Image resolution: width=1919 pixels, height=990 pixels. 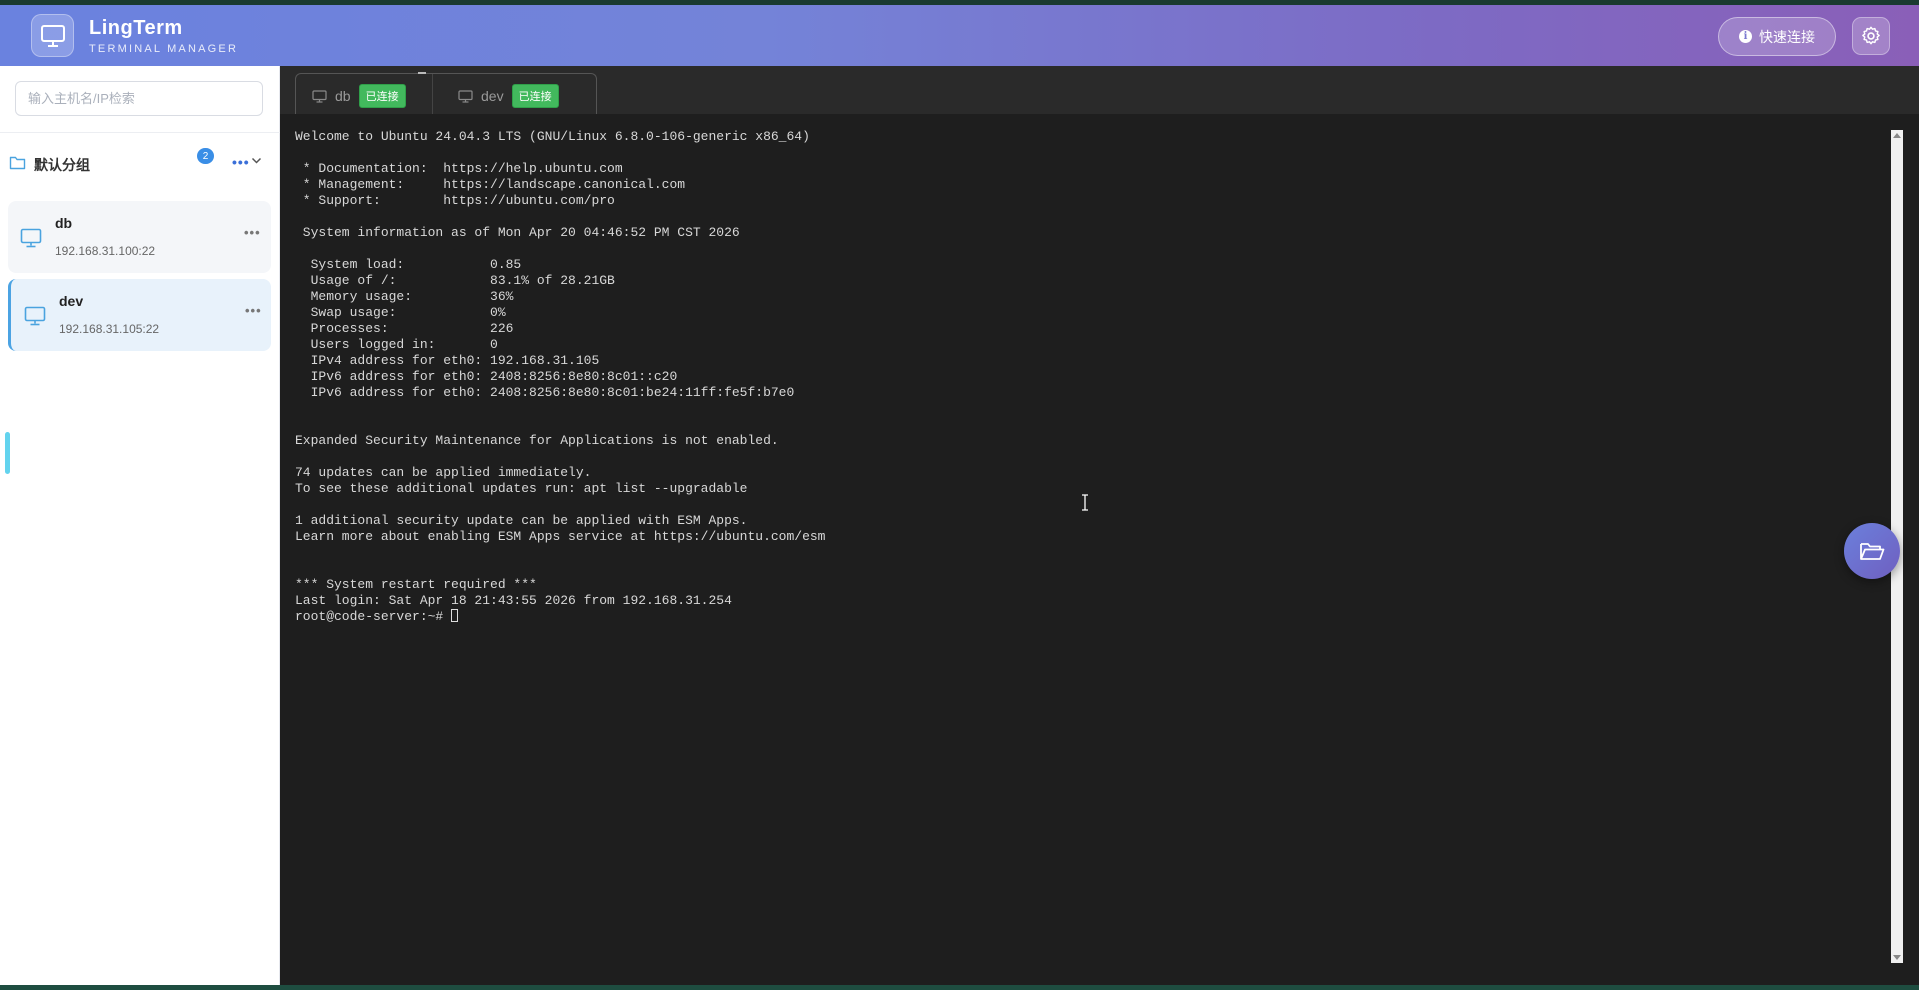 I want to click on host-item-db: db 192.168.31.100:22 •••, so click(x=139, y=237).